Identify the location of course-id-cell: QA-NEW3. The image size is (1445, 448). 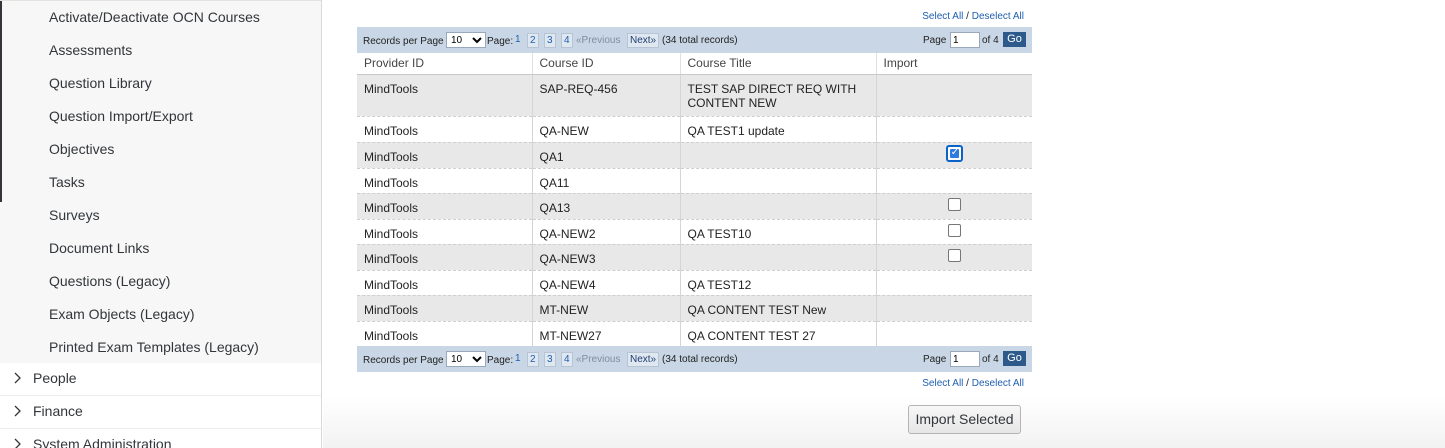
(605, 257).